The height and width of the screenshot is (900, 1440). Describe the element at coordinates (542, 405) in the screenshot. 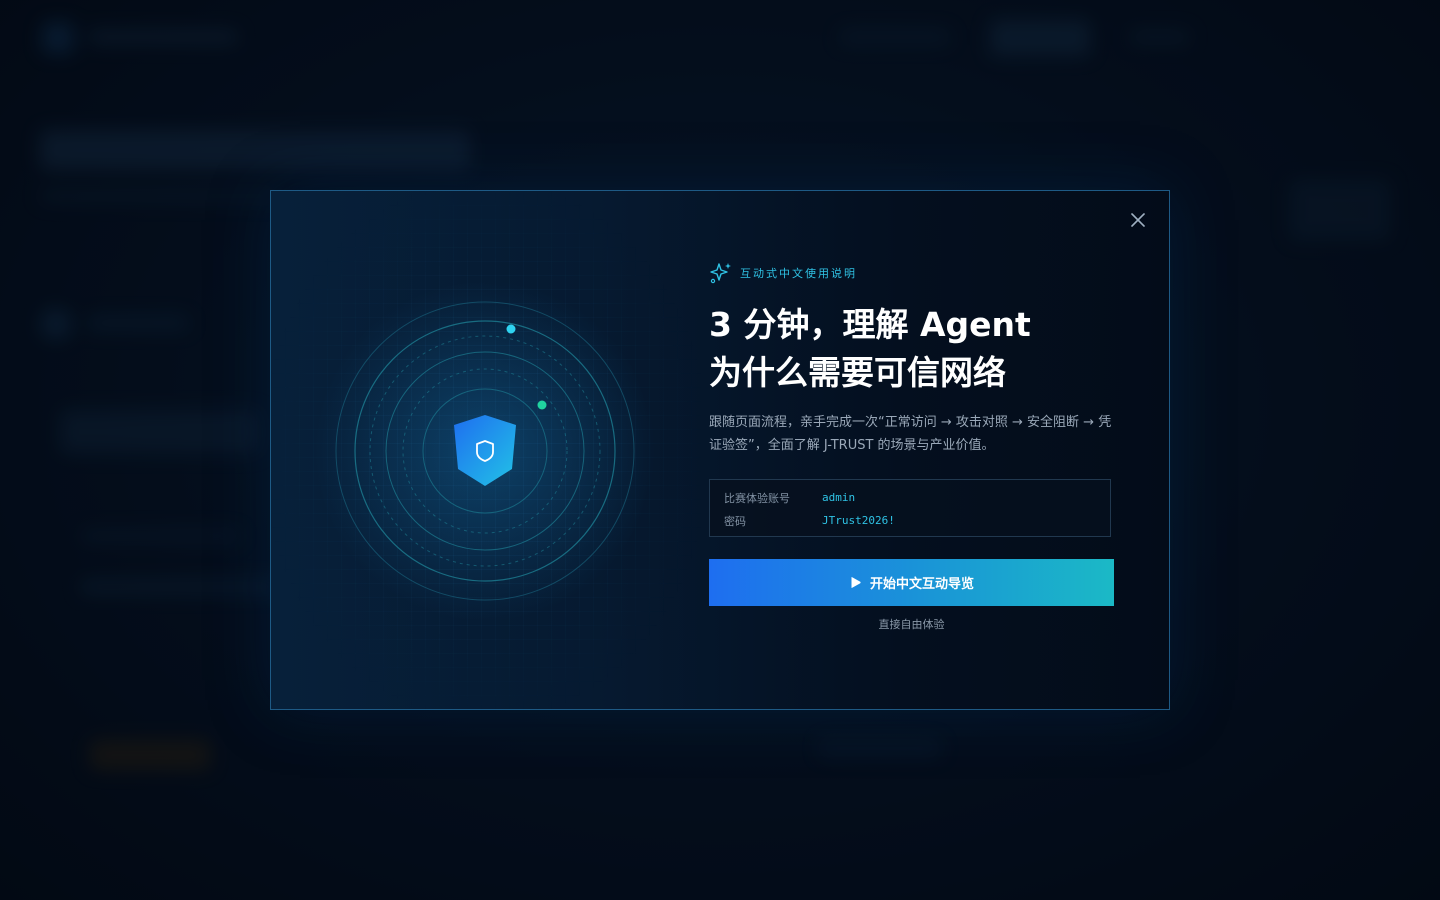

I see `orbit-node-green` at that location.